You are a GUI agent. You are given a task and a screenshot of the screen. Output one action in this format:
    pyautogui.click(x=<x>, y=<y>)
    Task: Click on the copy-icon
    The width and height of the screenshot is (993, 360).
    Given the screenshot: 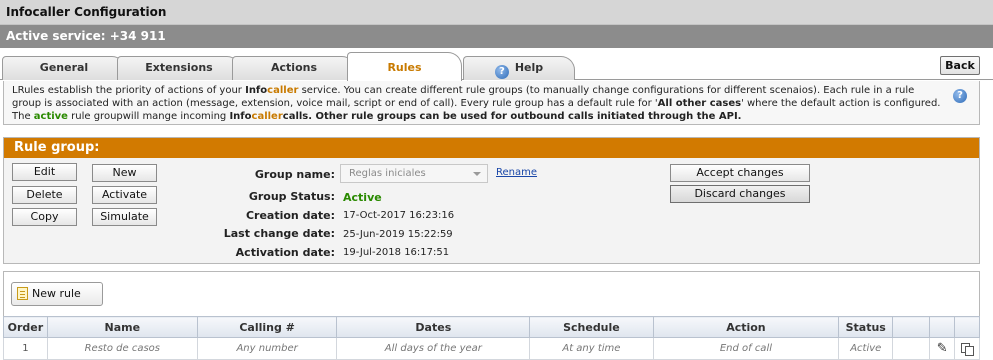 What is the action you would take?
    pyautogui.click(x=968, y=349)
    